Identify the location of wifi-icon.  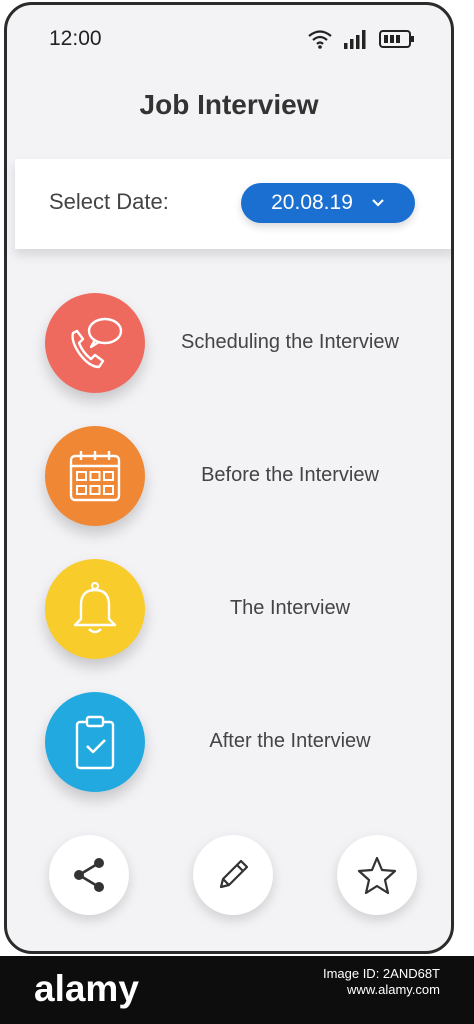
(320, 39).